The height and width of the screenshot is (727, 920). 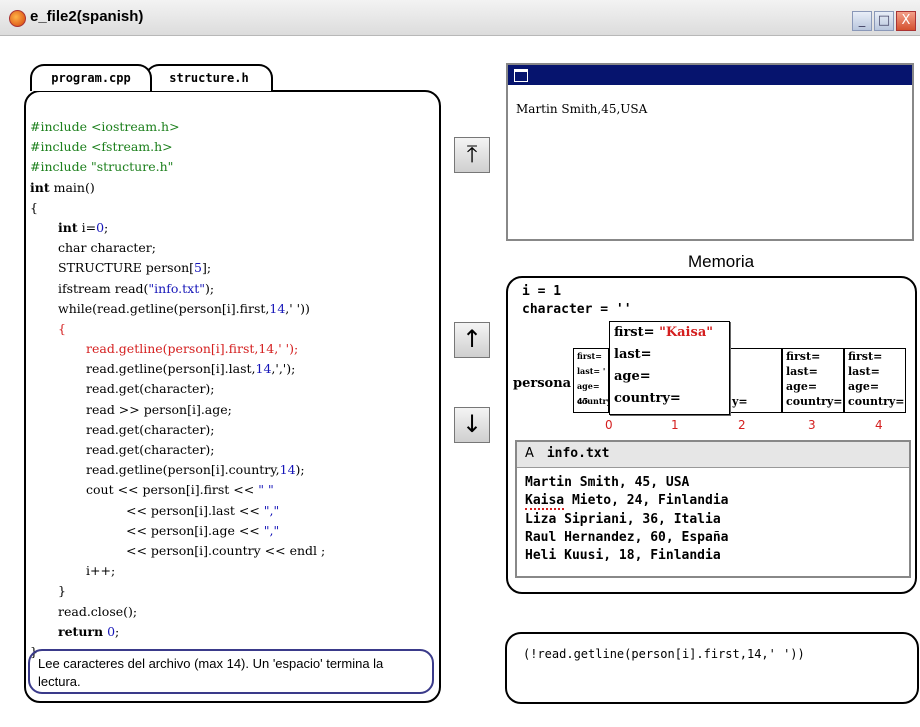 What do you see at coordinates (226, 550) in the screenshot?
I see `code-line: << person[i].country << endl ;` at bounding box center [226, 550].